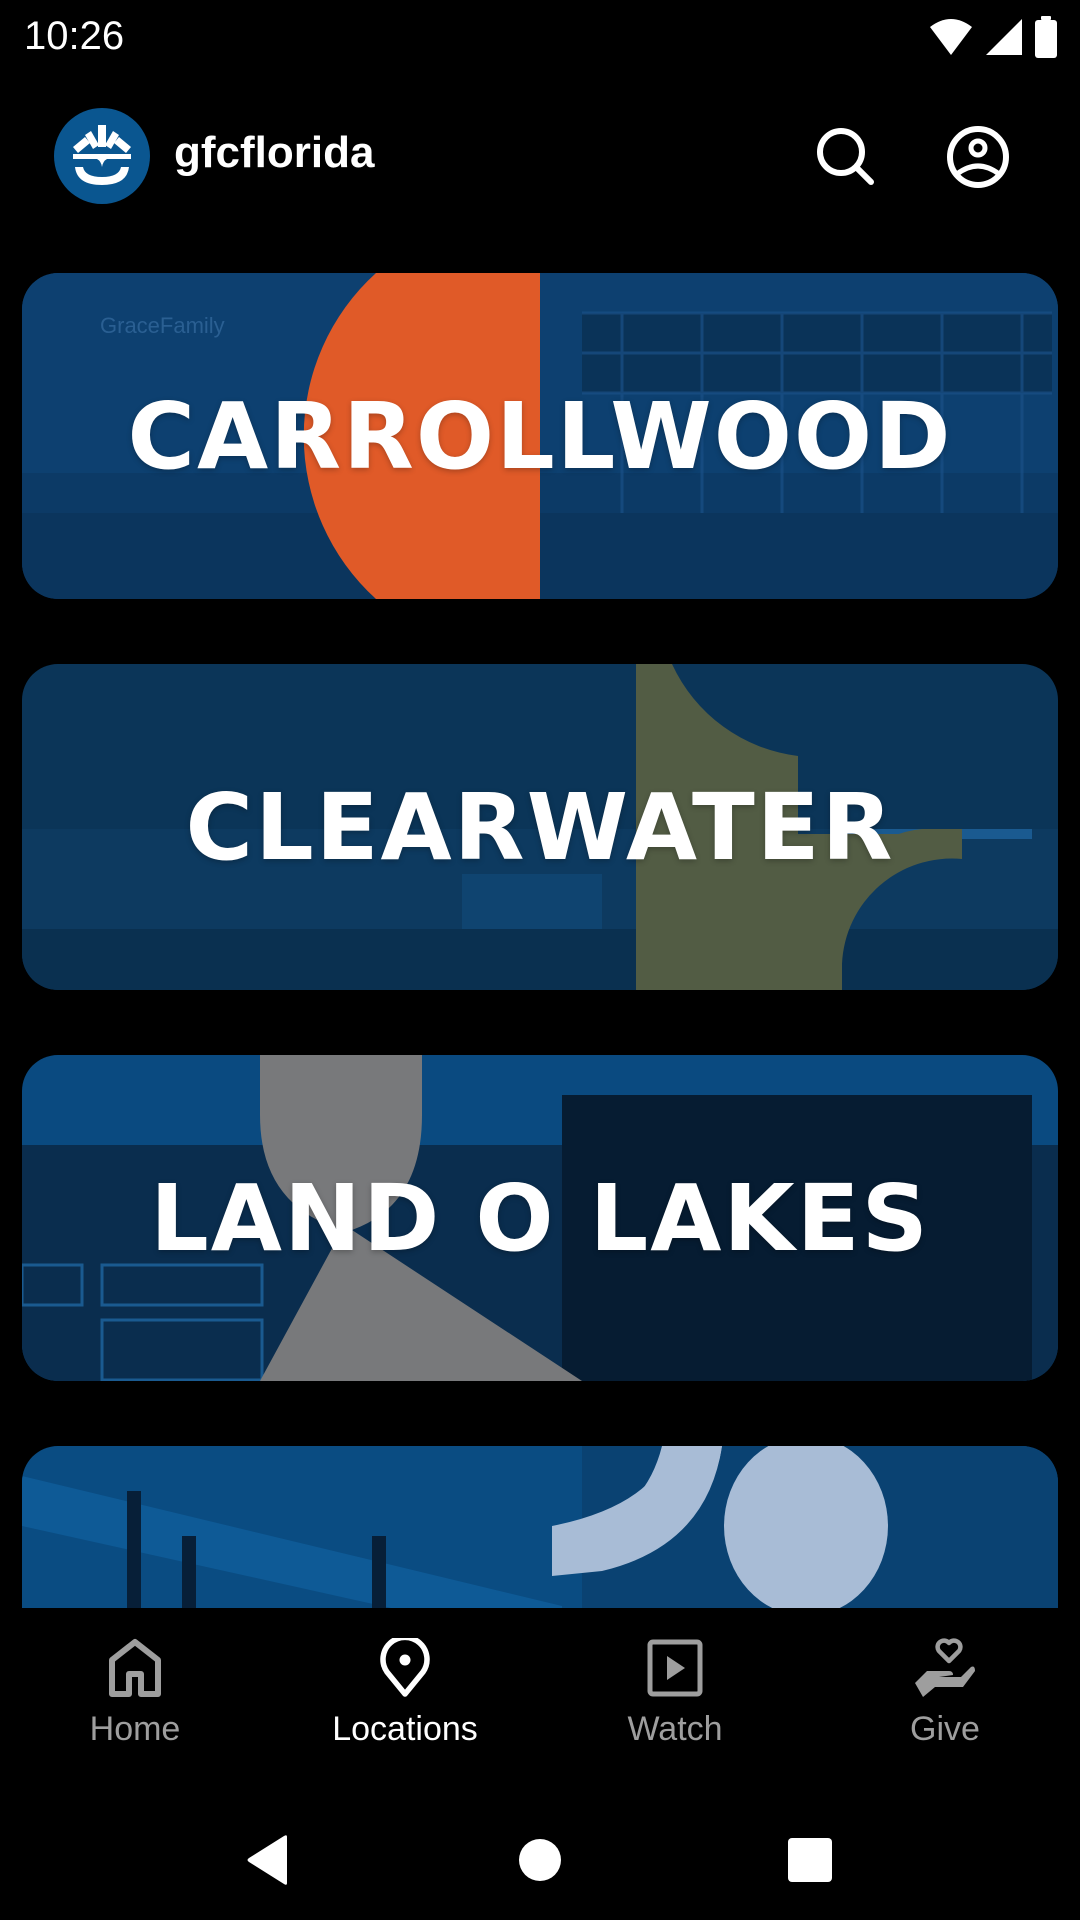 The width and height of the screenshot is (1080, 1920). I want to click on location-title: CLEARWATER, so click(540, 827).